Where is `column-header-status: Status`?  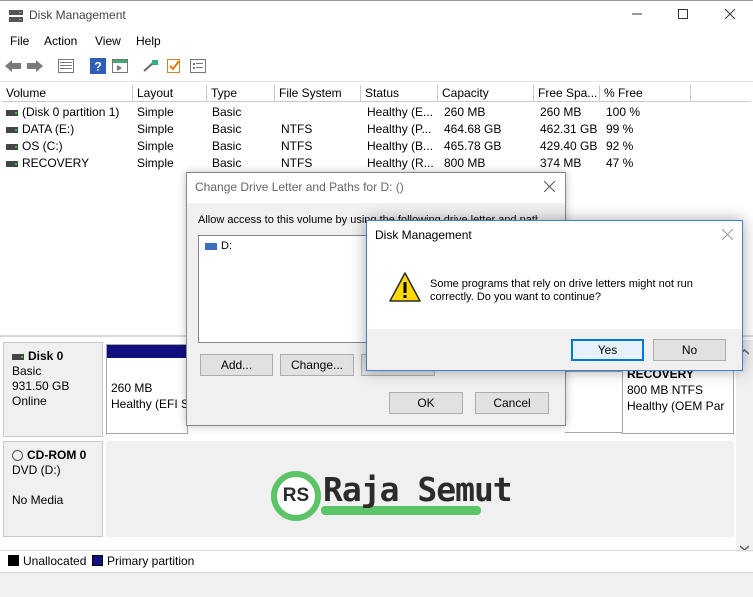
column-header-status: Status is located at coordinates (399, 93).